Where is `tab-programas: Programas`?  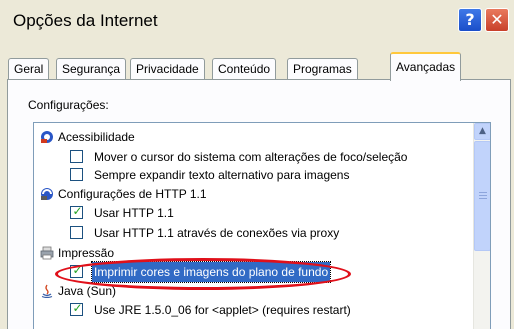
tab-programas: Programas is located at coordinates (322, 69).